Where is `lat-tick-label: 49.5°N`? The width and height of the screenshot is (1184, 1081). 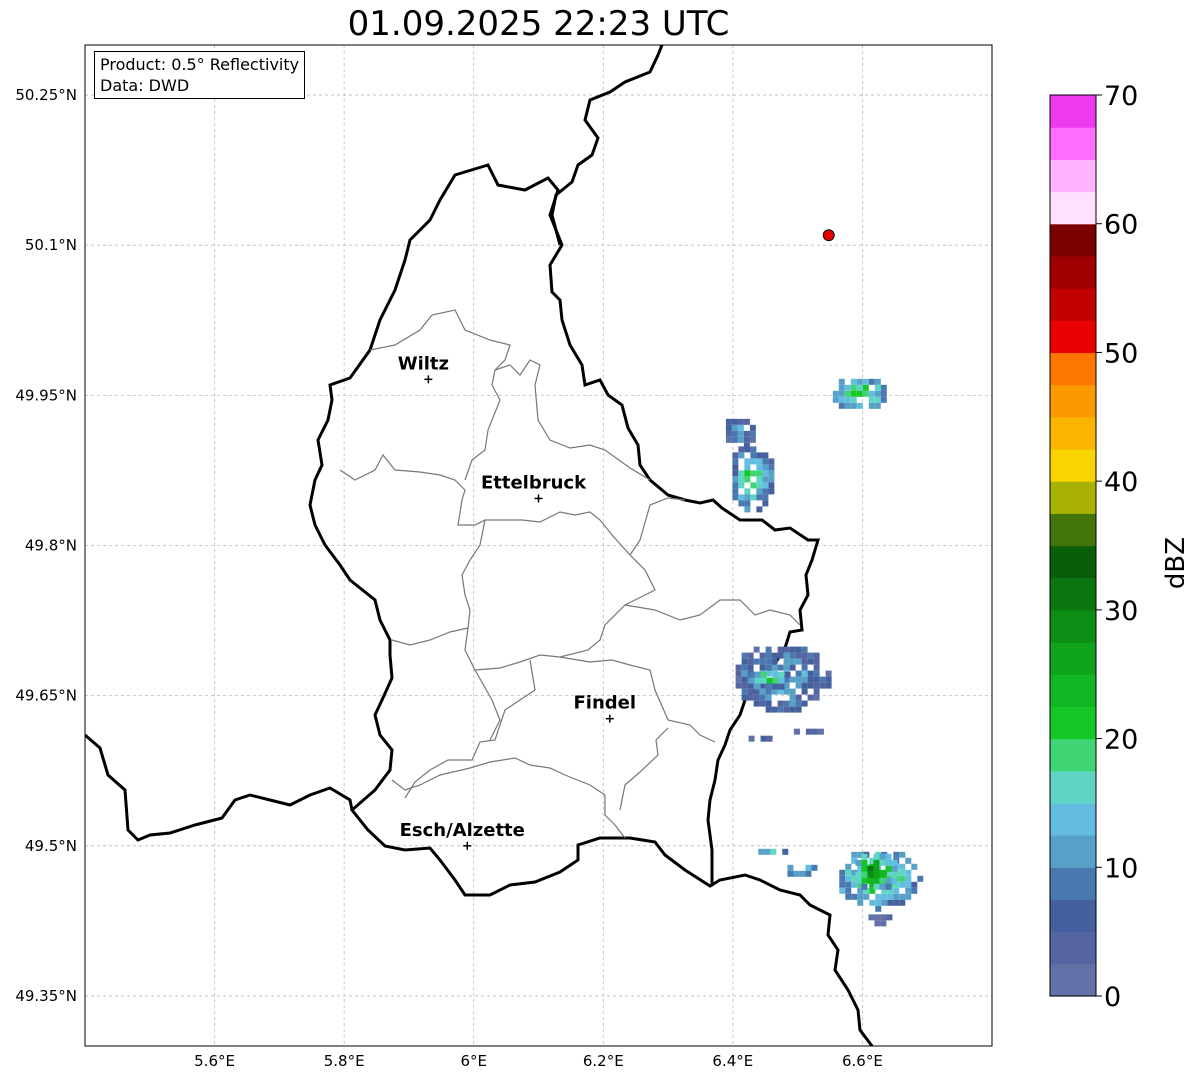 lat-tick-label: 49.5°N is located at coordinates (51, 846).